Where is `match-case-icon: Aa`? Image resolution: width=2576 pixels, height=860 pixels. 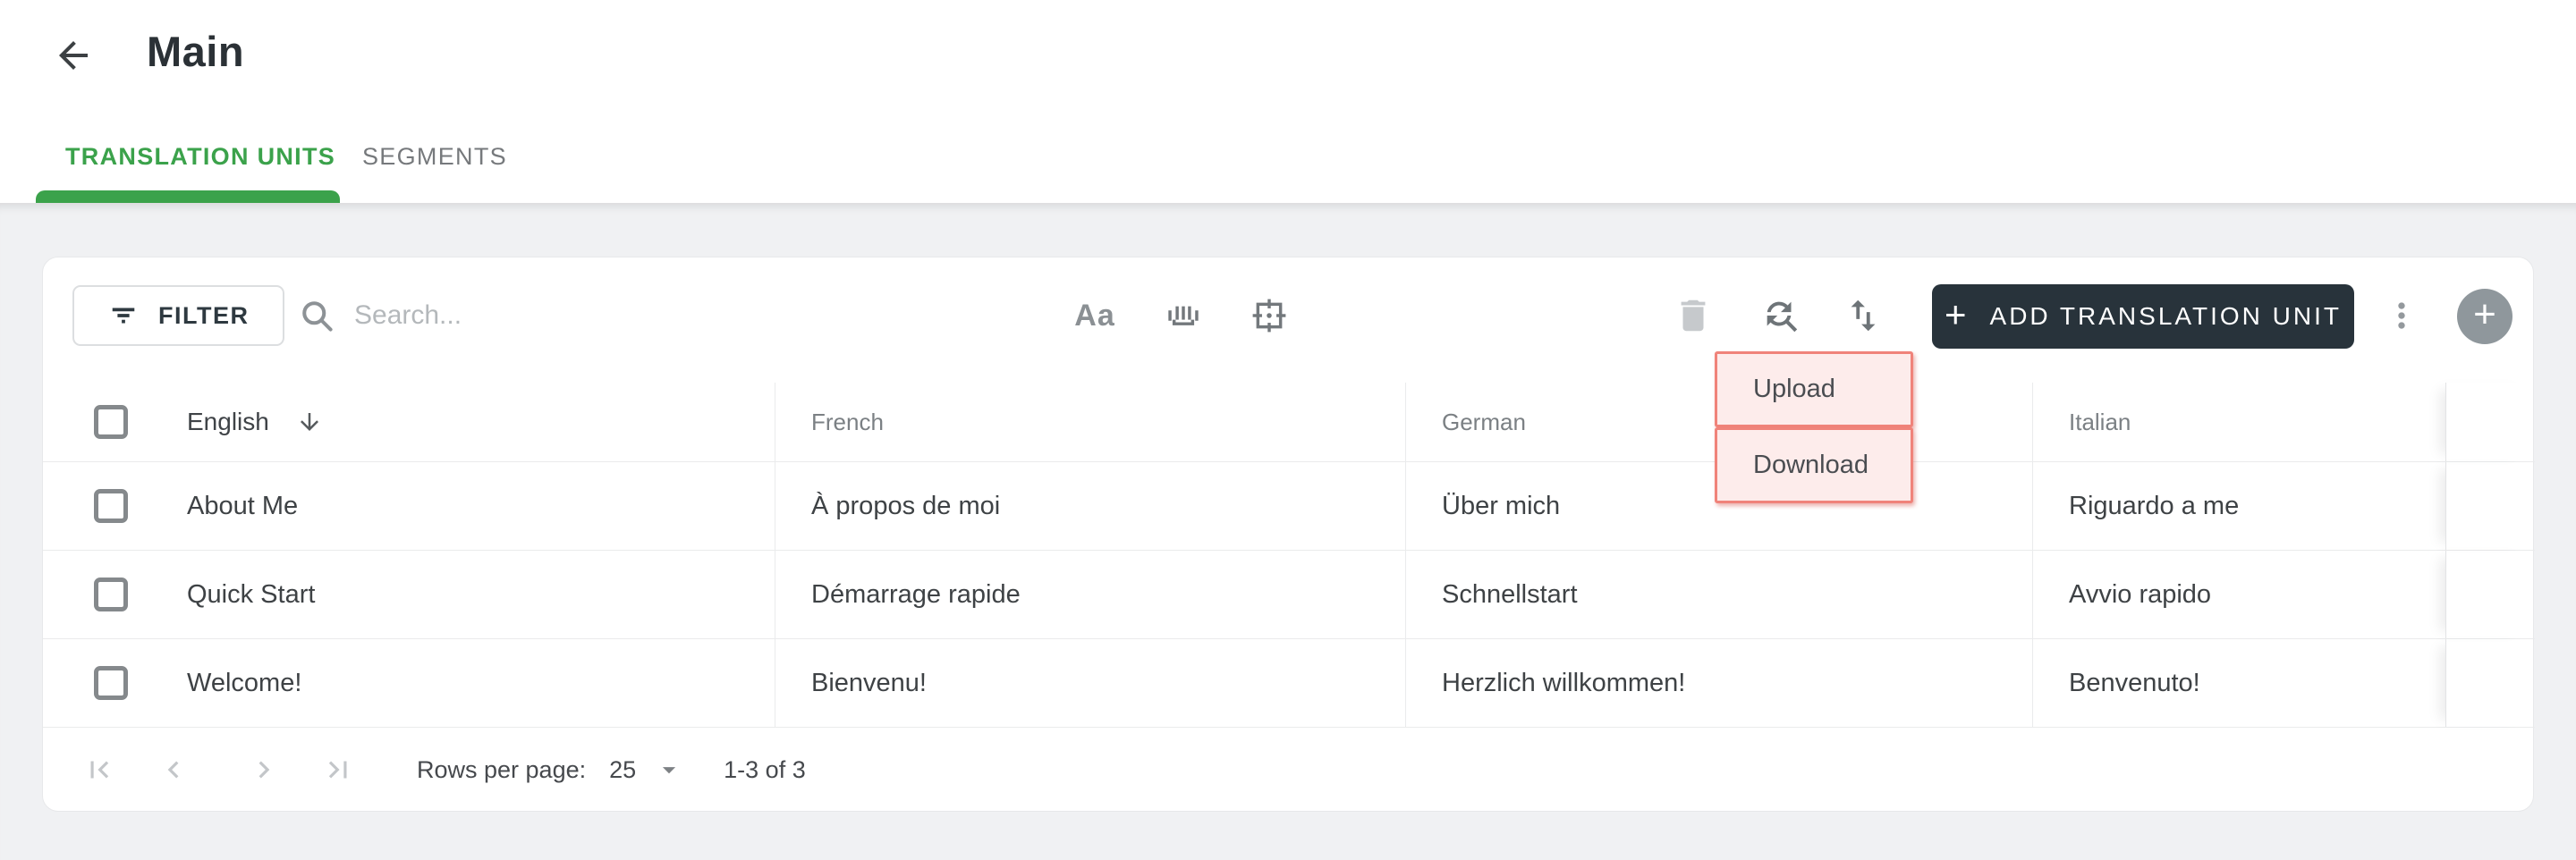
match-case-icon: Aa is located at coordinates (1094, 315).